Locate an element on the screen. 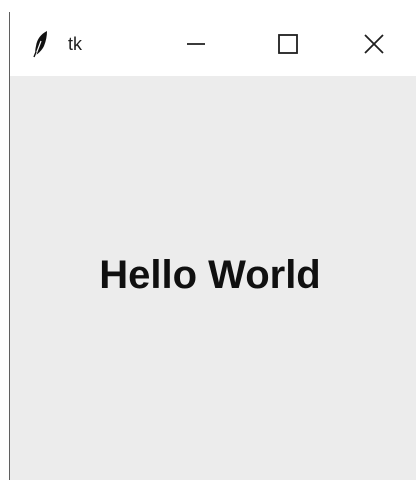  close-button is located at coordinates (372, 44).